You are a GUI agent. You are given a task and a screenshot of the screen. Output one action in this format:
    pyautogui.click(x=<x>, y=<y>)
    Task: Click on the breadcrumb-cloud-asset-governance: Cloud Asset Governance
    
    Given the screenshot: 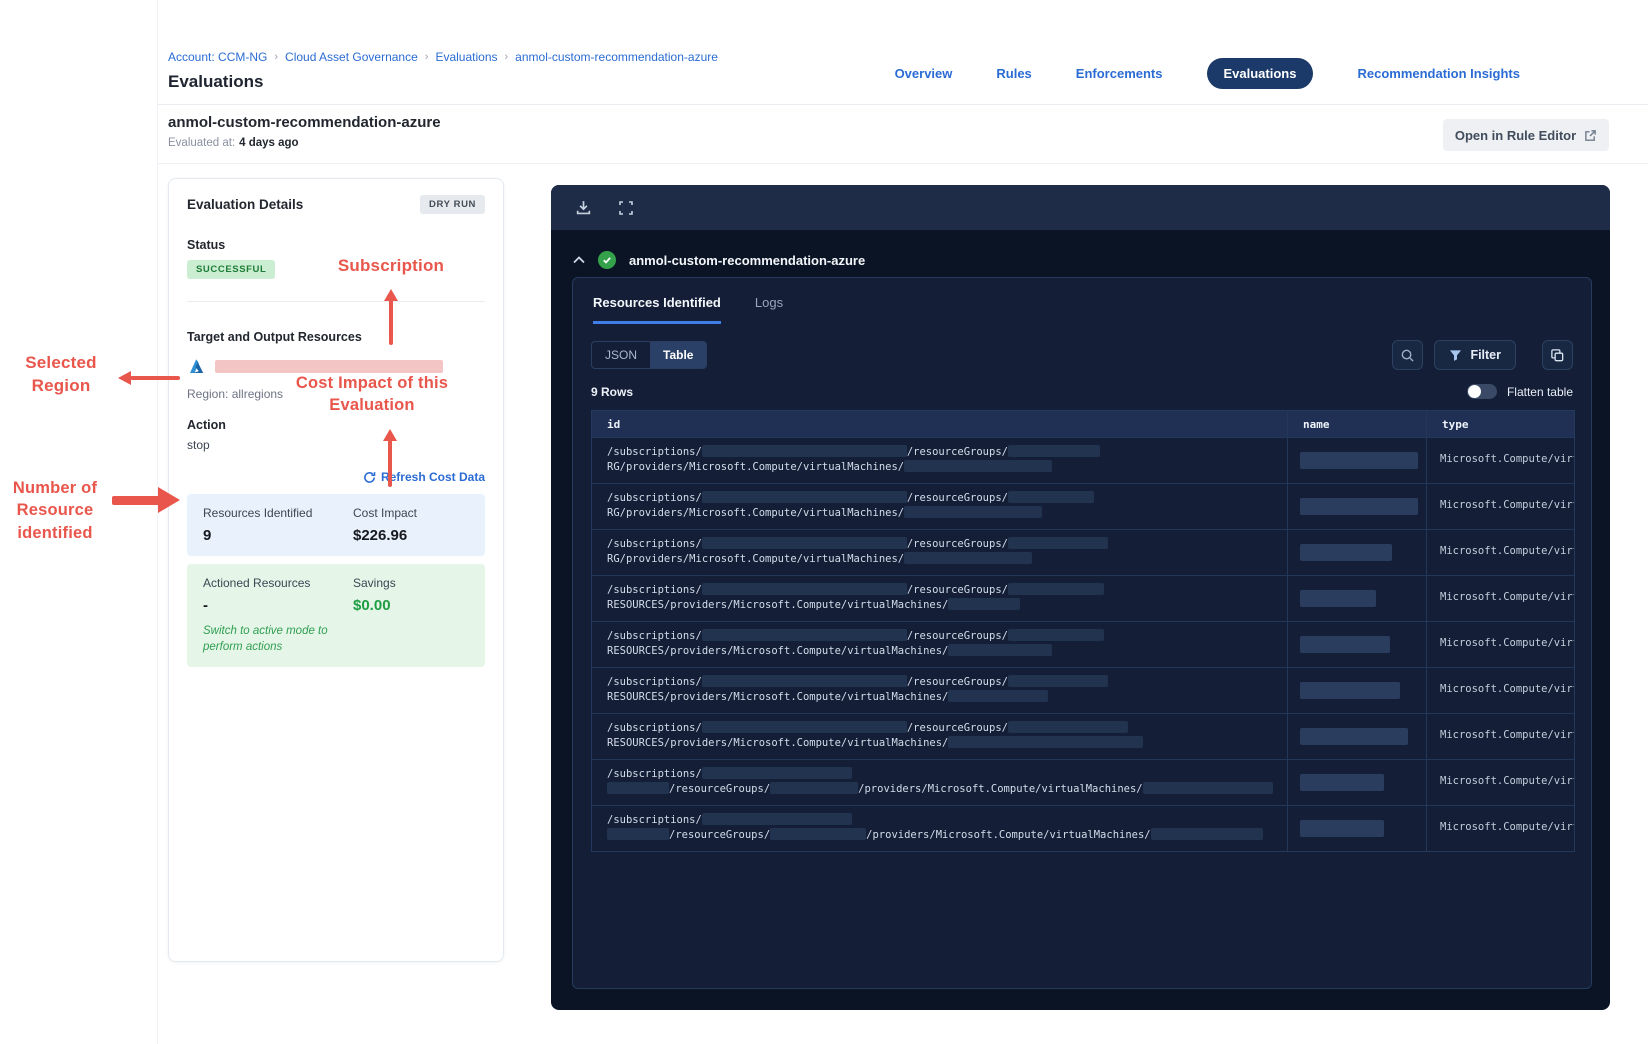 What is the action you would take?
    pyautogui.click(x=351, y=57)
    